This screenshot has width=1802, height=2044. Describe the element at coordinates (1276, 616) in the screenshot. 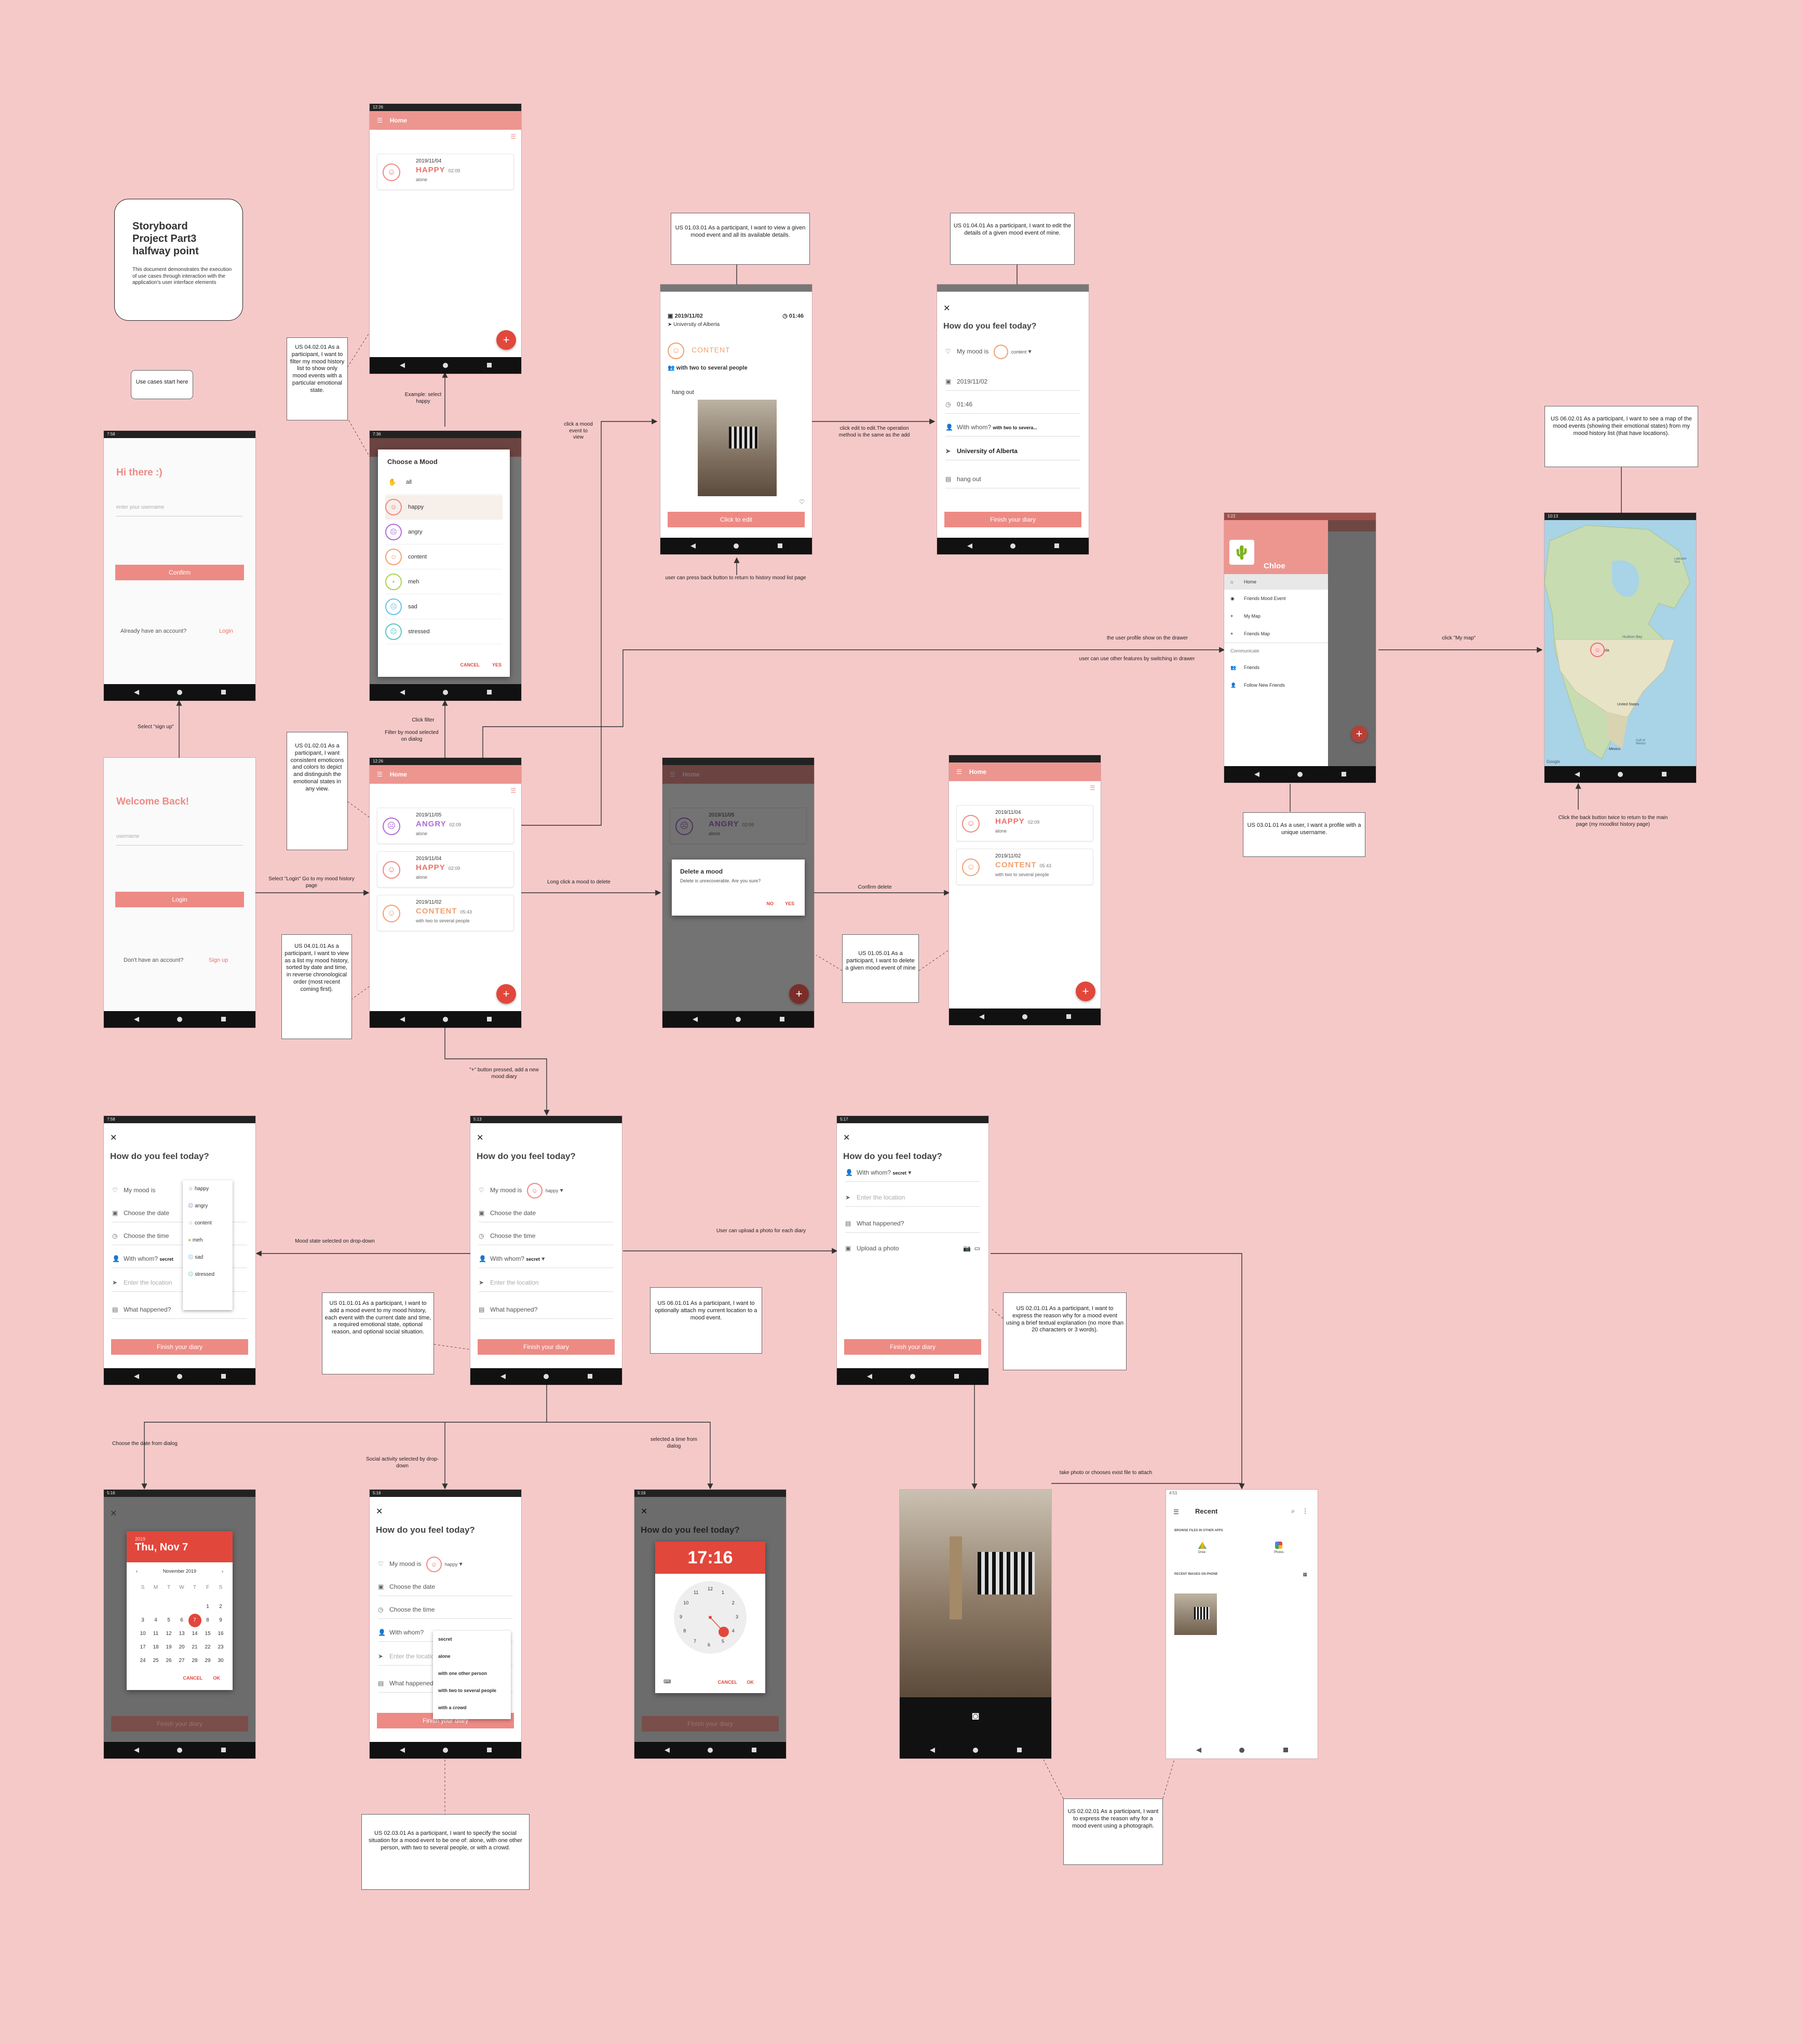

I see `drawer-item-my-map: ⌖ My Map` at that location.